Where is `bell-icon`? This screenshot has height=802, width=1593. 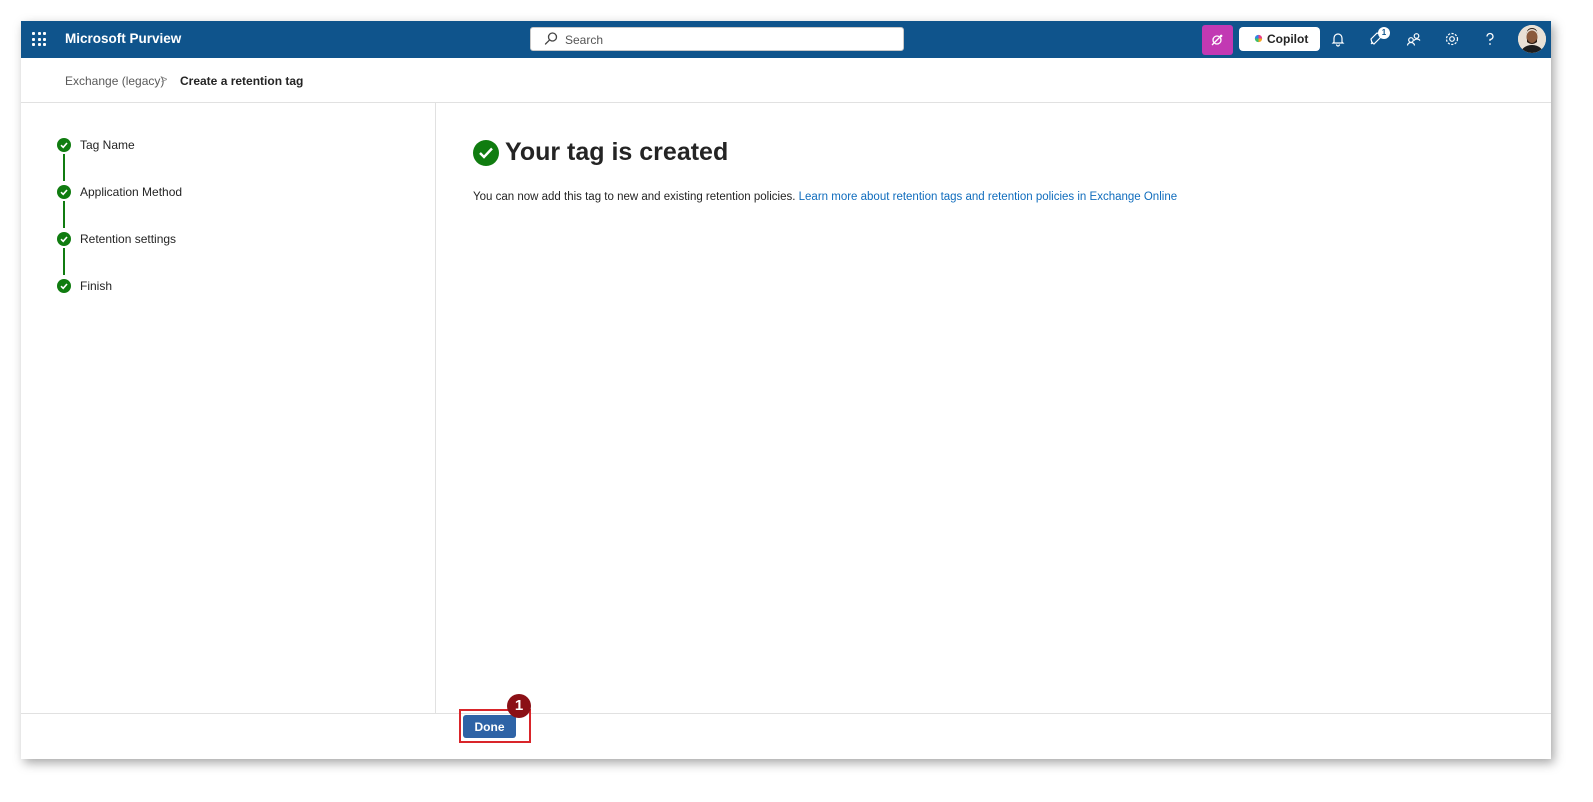
bell-icon is located at coordinates (1338, 39).